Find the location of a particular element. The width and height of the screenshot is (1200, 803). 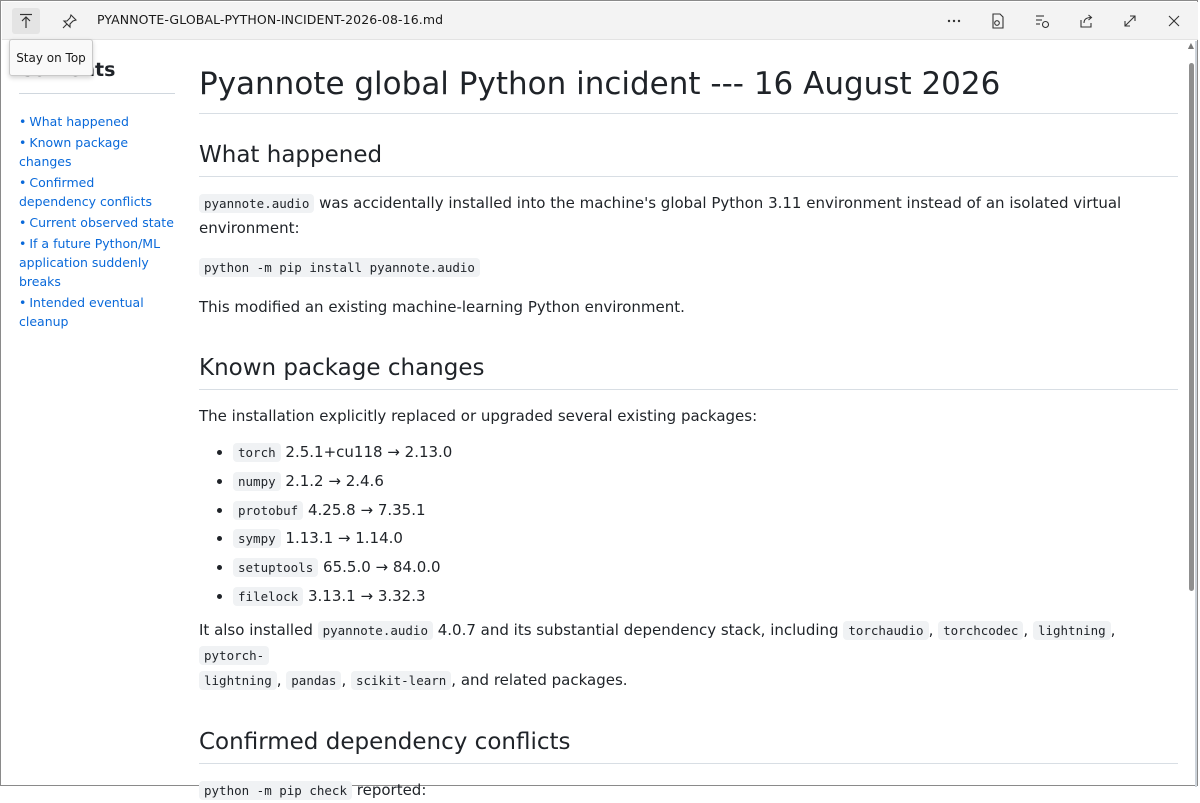

toc-item-known-package-changes: • Known package changes is located at coordinates (97, 152).